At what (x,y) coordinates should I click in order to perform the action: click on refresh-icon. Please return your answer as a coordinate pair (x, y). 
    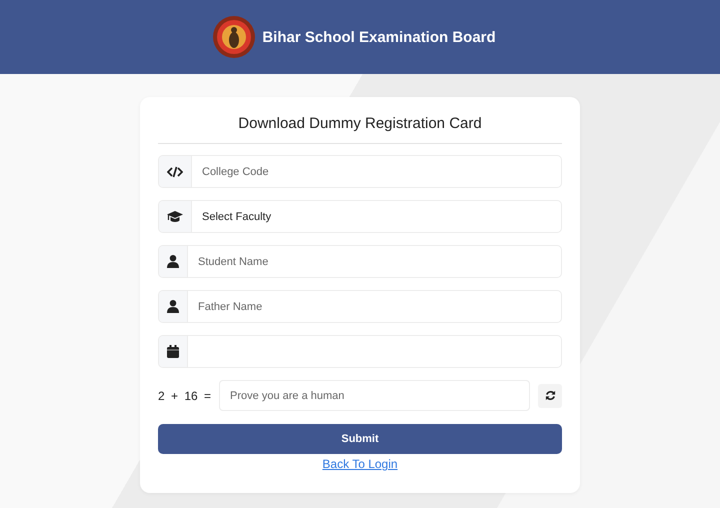
    Looking at the image, I should click on (550, 395).